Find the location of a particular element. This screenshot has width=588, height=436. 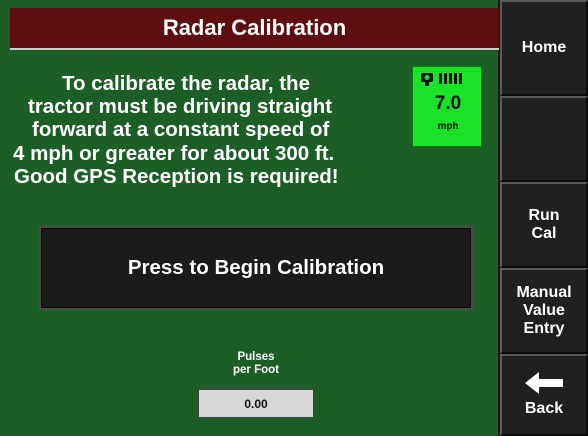

speed-value: 7.0 is located at coordinates (448, 103).